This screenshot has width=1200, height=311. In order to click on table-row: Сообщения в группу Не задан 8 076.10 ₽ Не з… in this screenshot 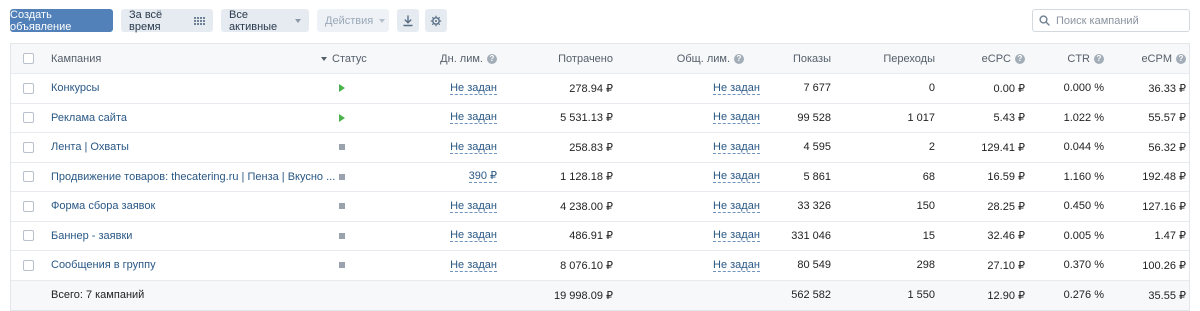, I will do `click(600, 266)`.